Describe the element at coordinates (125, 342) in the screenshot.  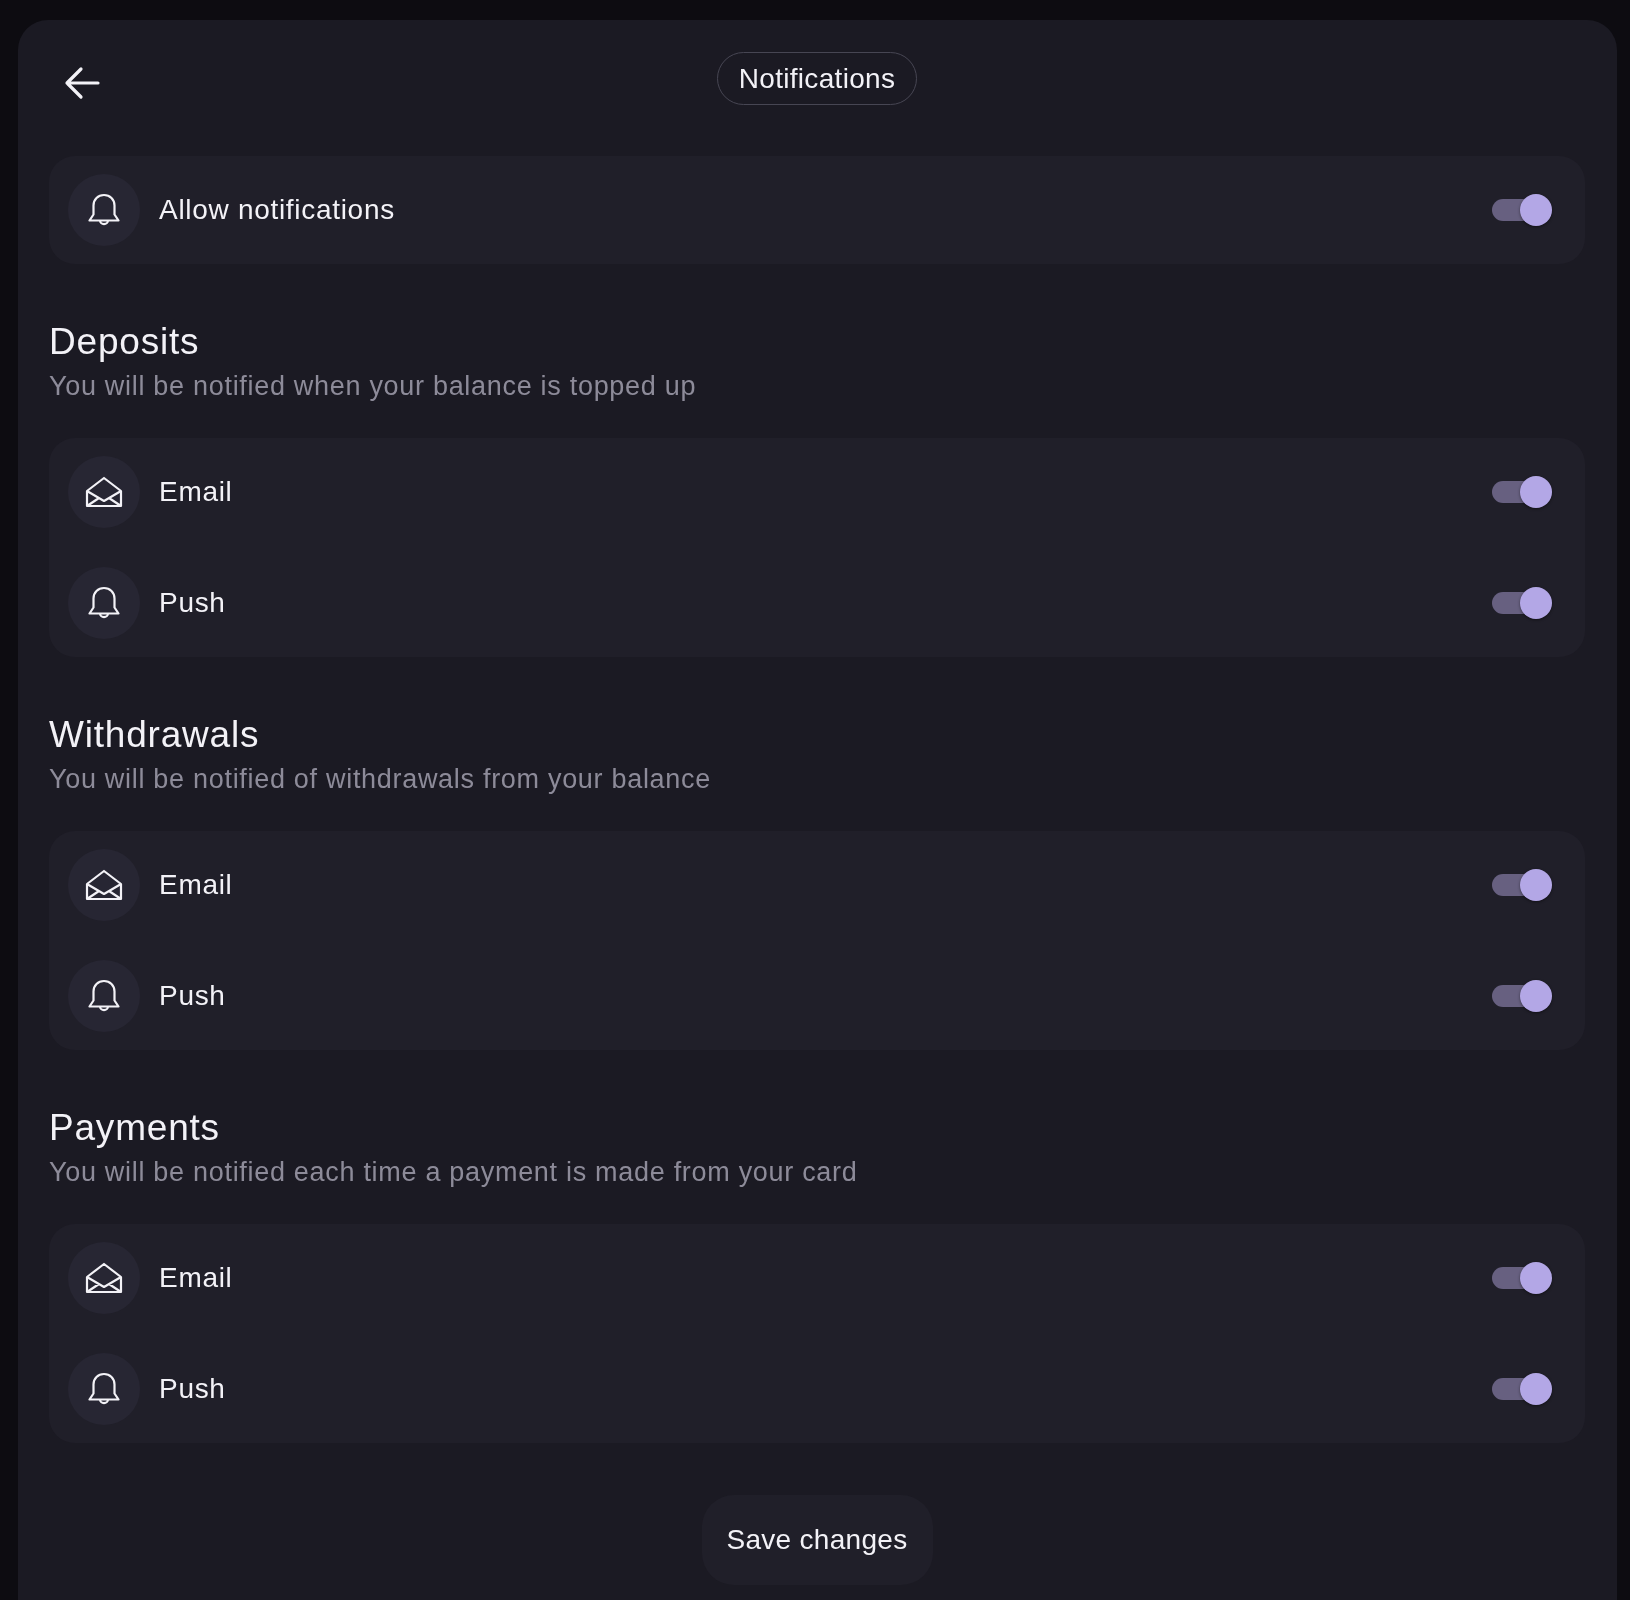
I see `section-heading: Deposits` at that location.